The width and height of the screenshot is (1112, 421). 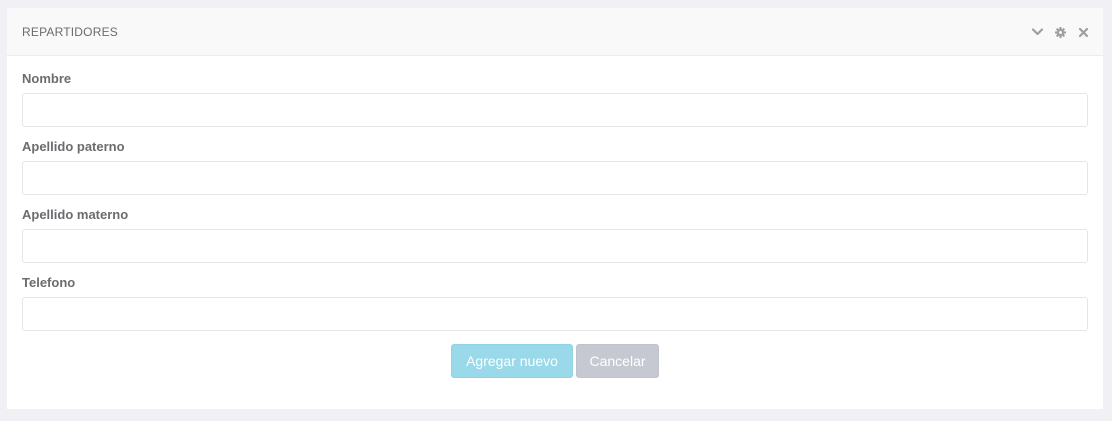 What do you see at coordinates (1083, 32) in the screenshot?
I see `close-icon` at bounding box center [1083, 32].